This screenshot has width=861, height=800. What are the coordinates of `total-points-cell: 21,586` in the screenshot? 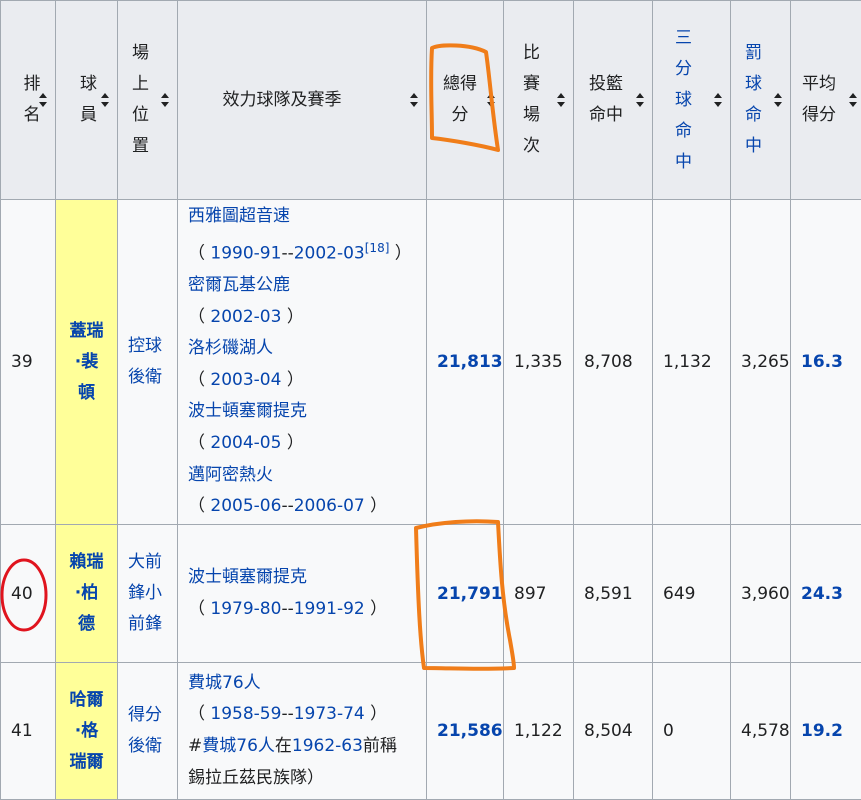 It's located at (465, 731).